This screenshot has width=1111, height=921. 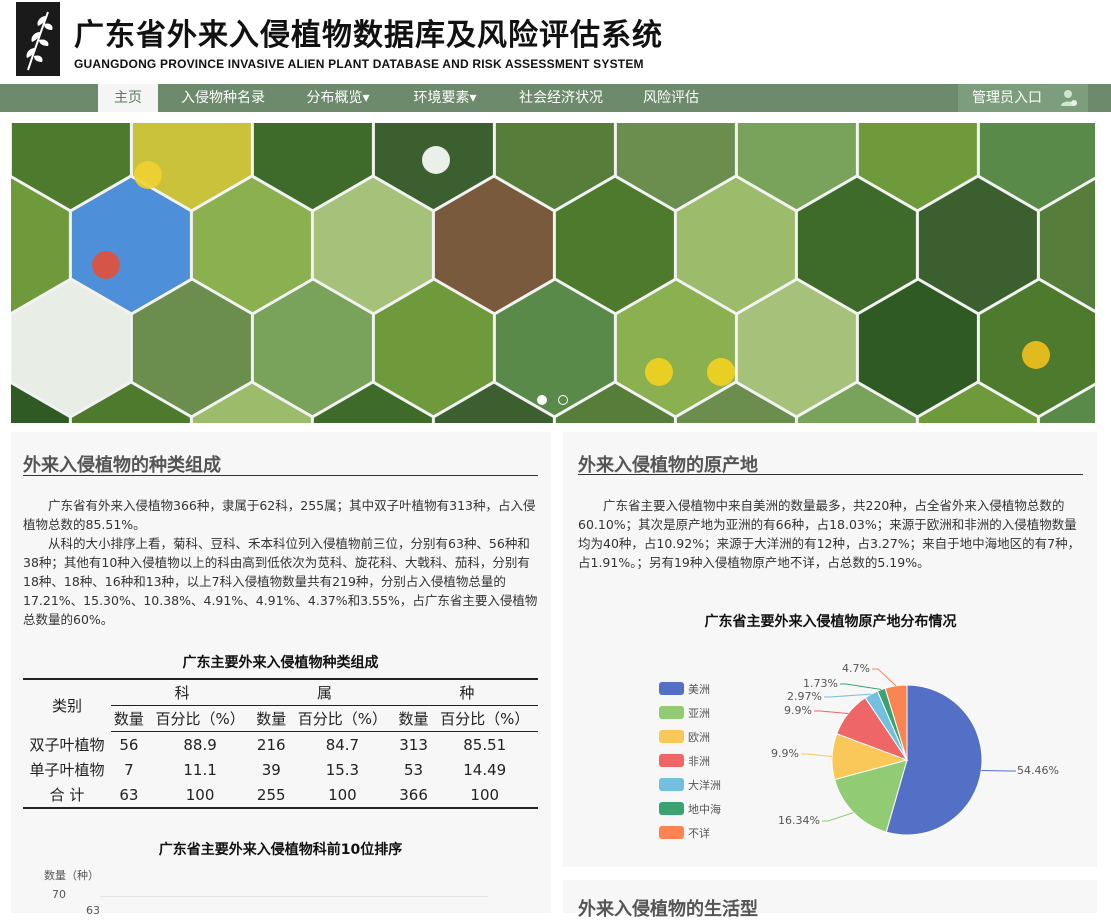 What do you see at coordinates (129, 795) in the screenshot?
I see `table-cell: 63` at bounding box center [129, 795].